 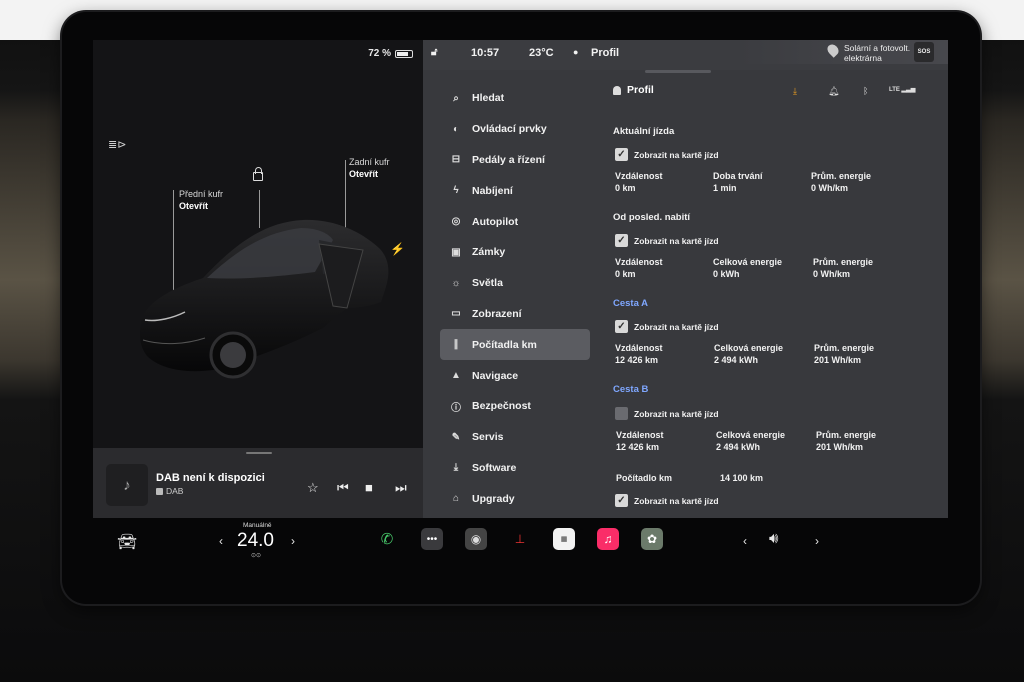 What do you see at coordinates (841, 182) in the screenshot?
I see `current-trip-avg: Prům. energie 0 Wh/km` at bounding box center [841, 182].